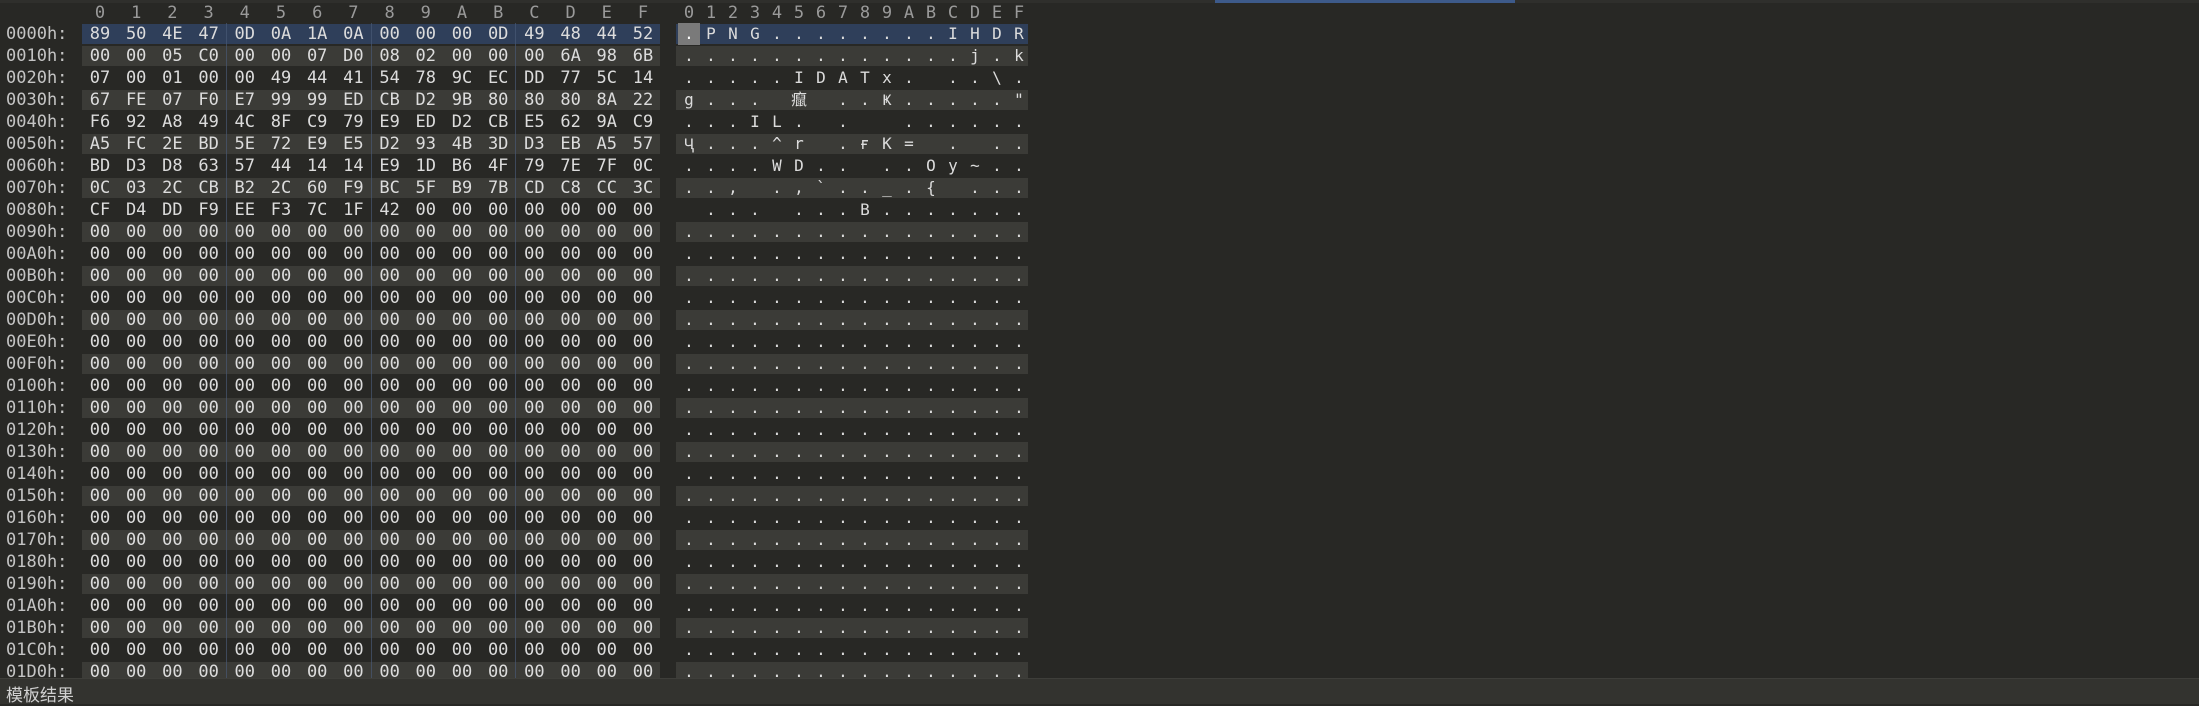 The width and height of the screenshot is (2199, 706). I want to click on ascii-char: y, so click(953, 166).